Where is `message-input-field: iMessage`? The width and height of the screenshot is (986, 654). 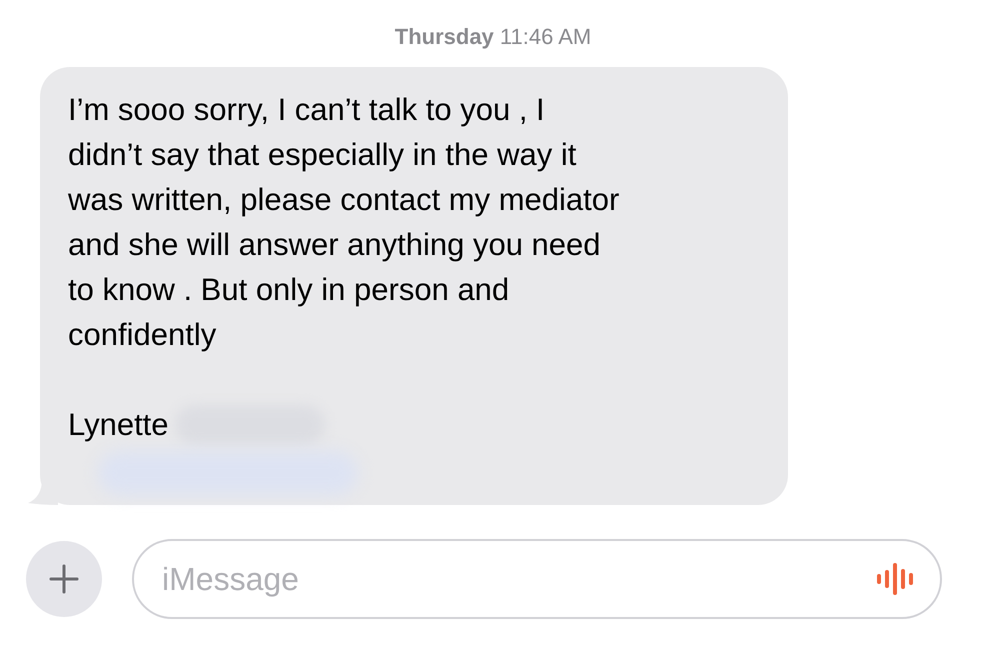
message-input-field: iMessage is located at coordinates (537, 579).